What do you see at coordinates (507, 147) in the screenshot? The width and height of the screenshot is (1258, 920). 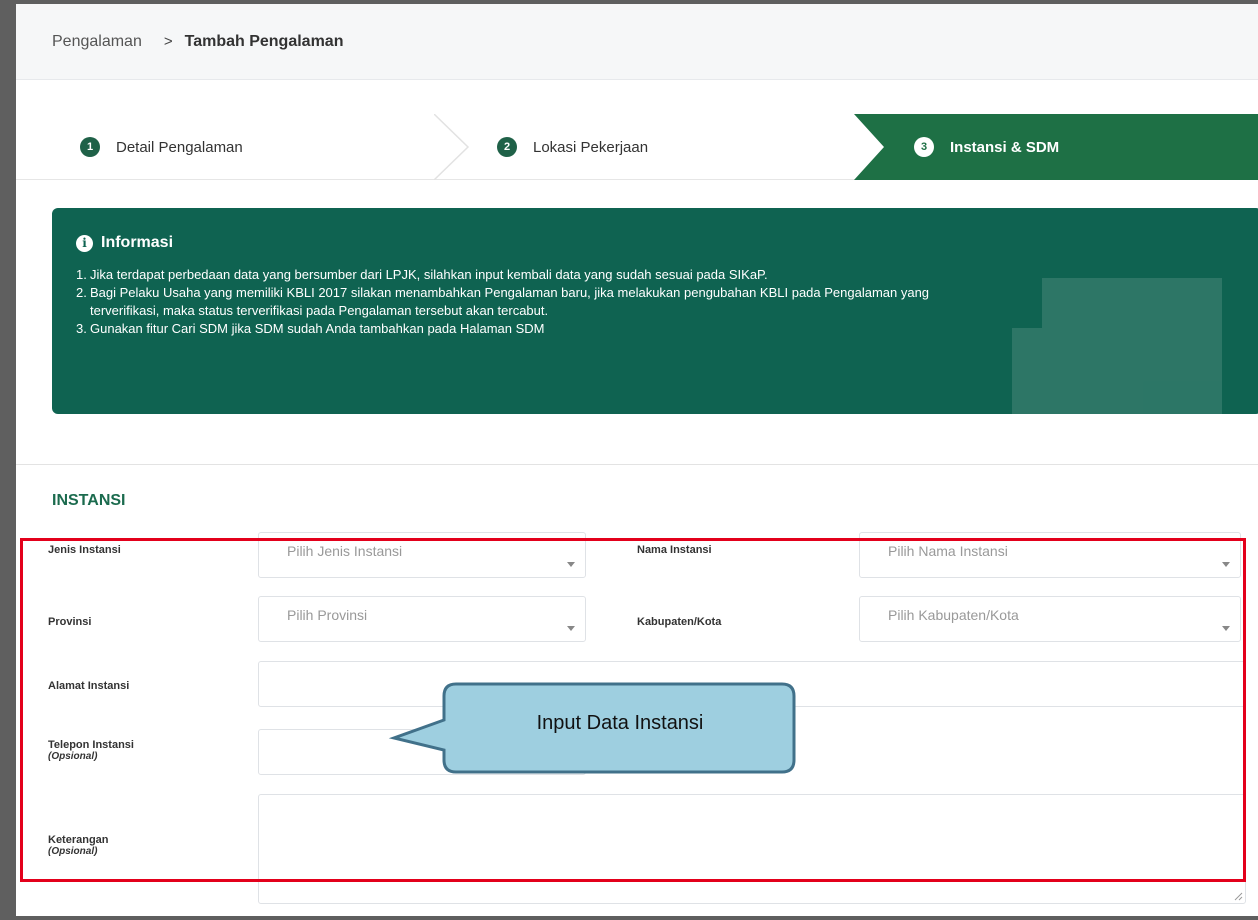 I see `step-number-2: 2` at bounding box center [507, 147].